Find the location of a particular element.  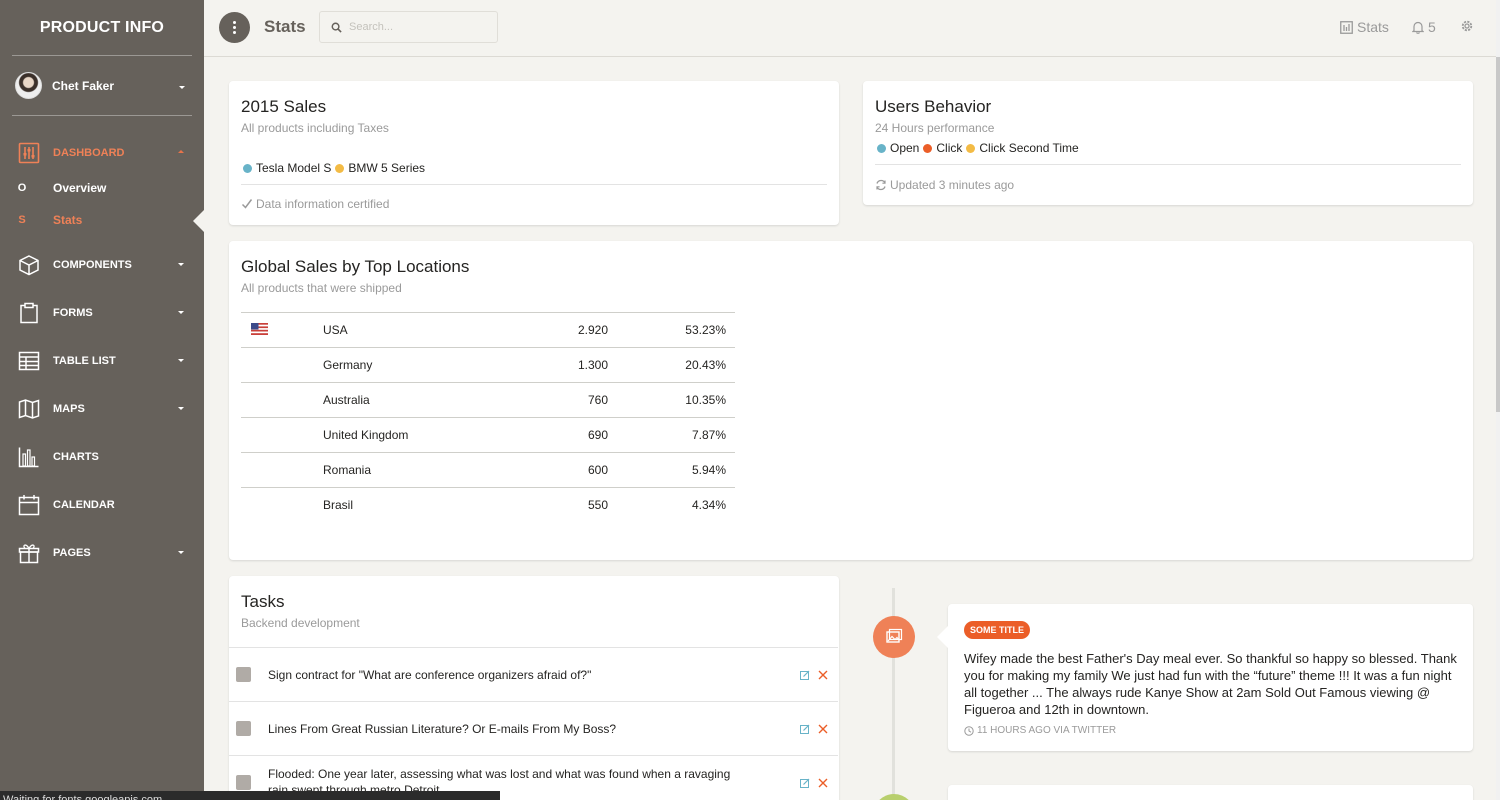

legend-label: Click Second Time is located at coordinates (1029, 148).